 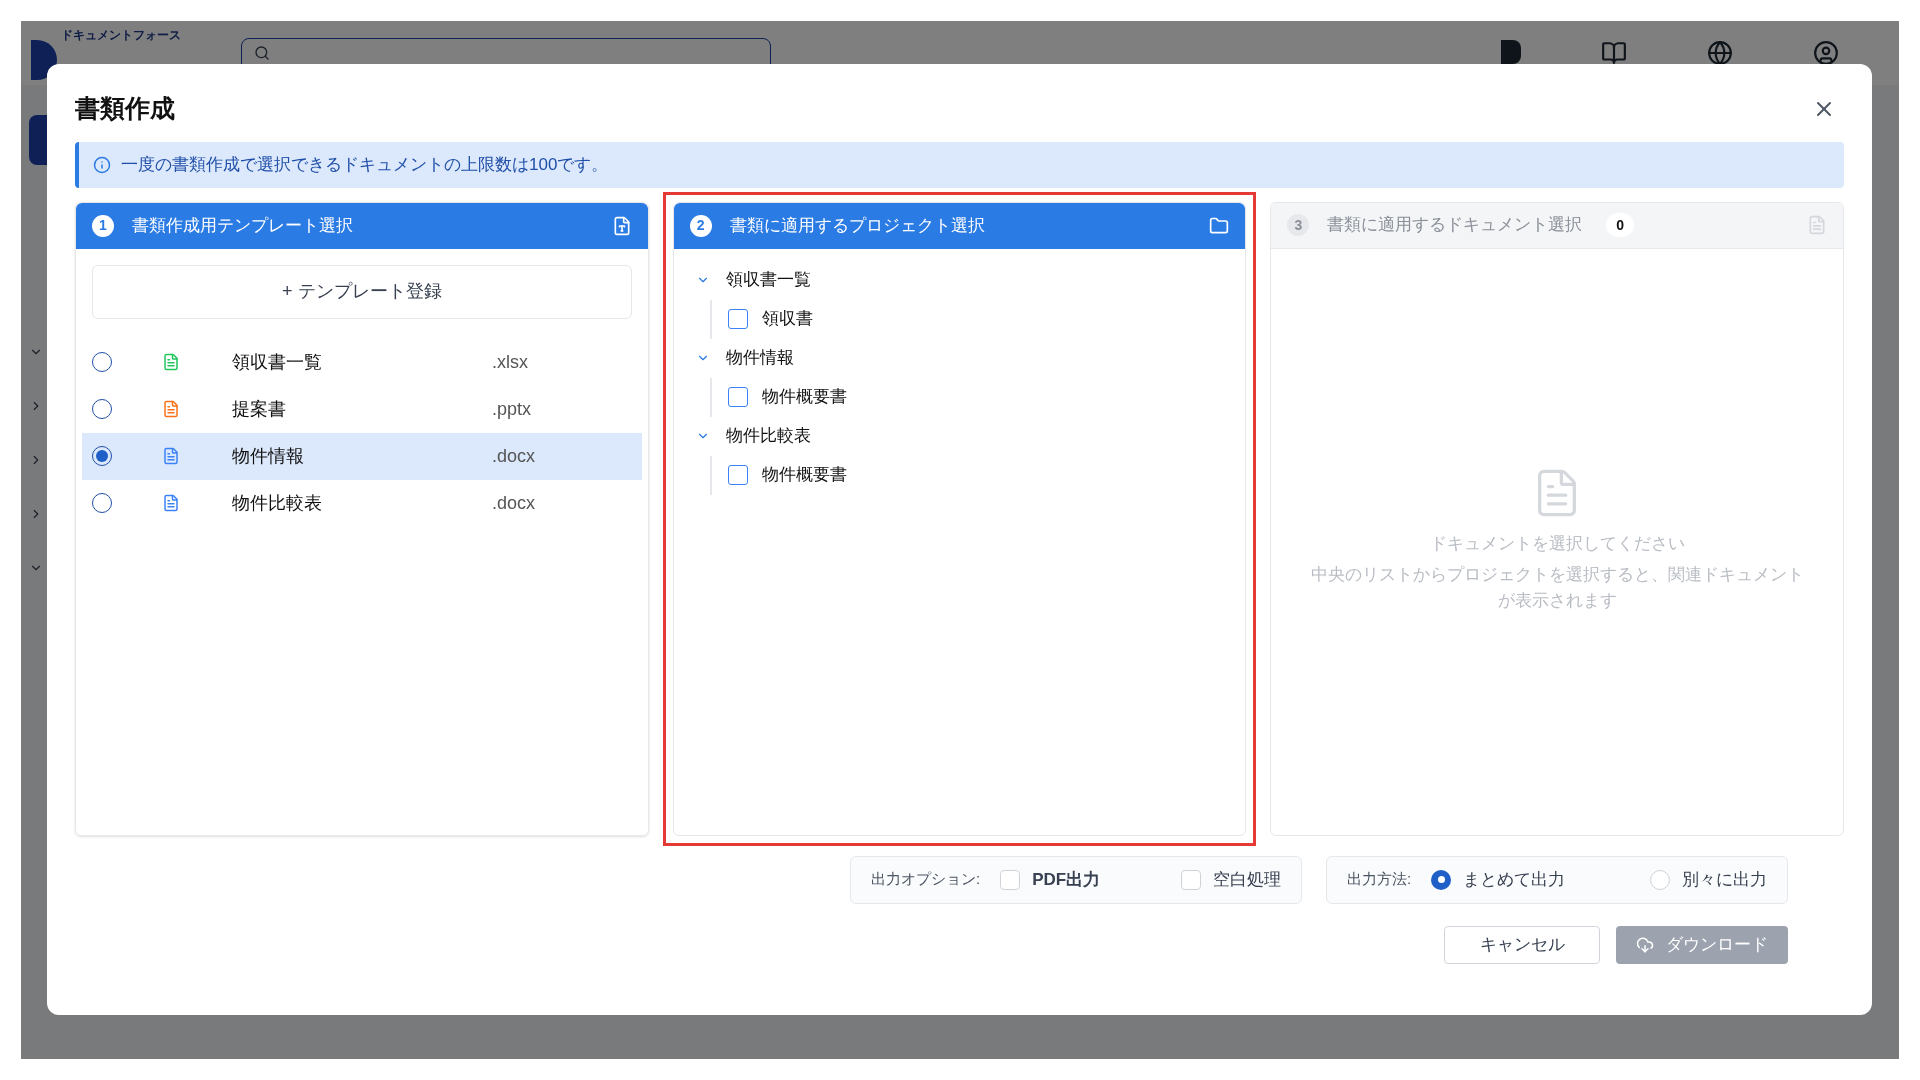 I want to click on globe-icon, so click(x=1720, y=53).